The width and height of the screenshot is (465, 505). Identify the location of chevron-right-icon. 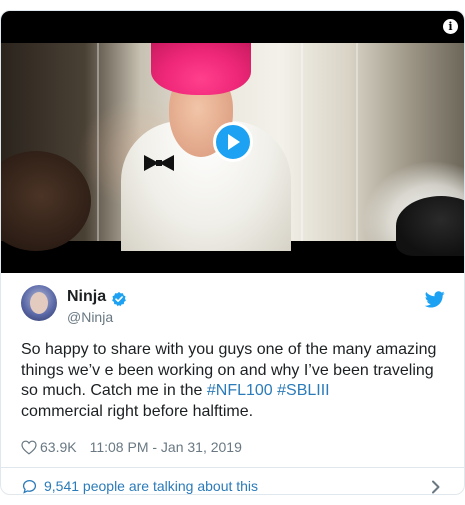
(436, 487).